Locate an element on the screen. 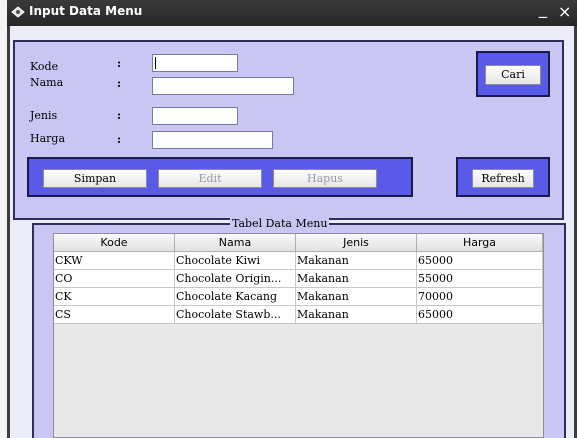 The height and width of the screenshot is (438, 577). simpan-button: Simpan is located at coordinates (95, 178).